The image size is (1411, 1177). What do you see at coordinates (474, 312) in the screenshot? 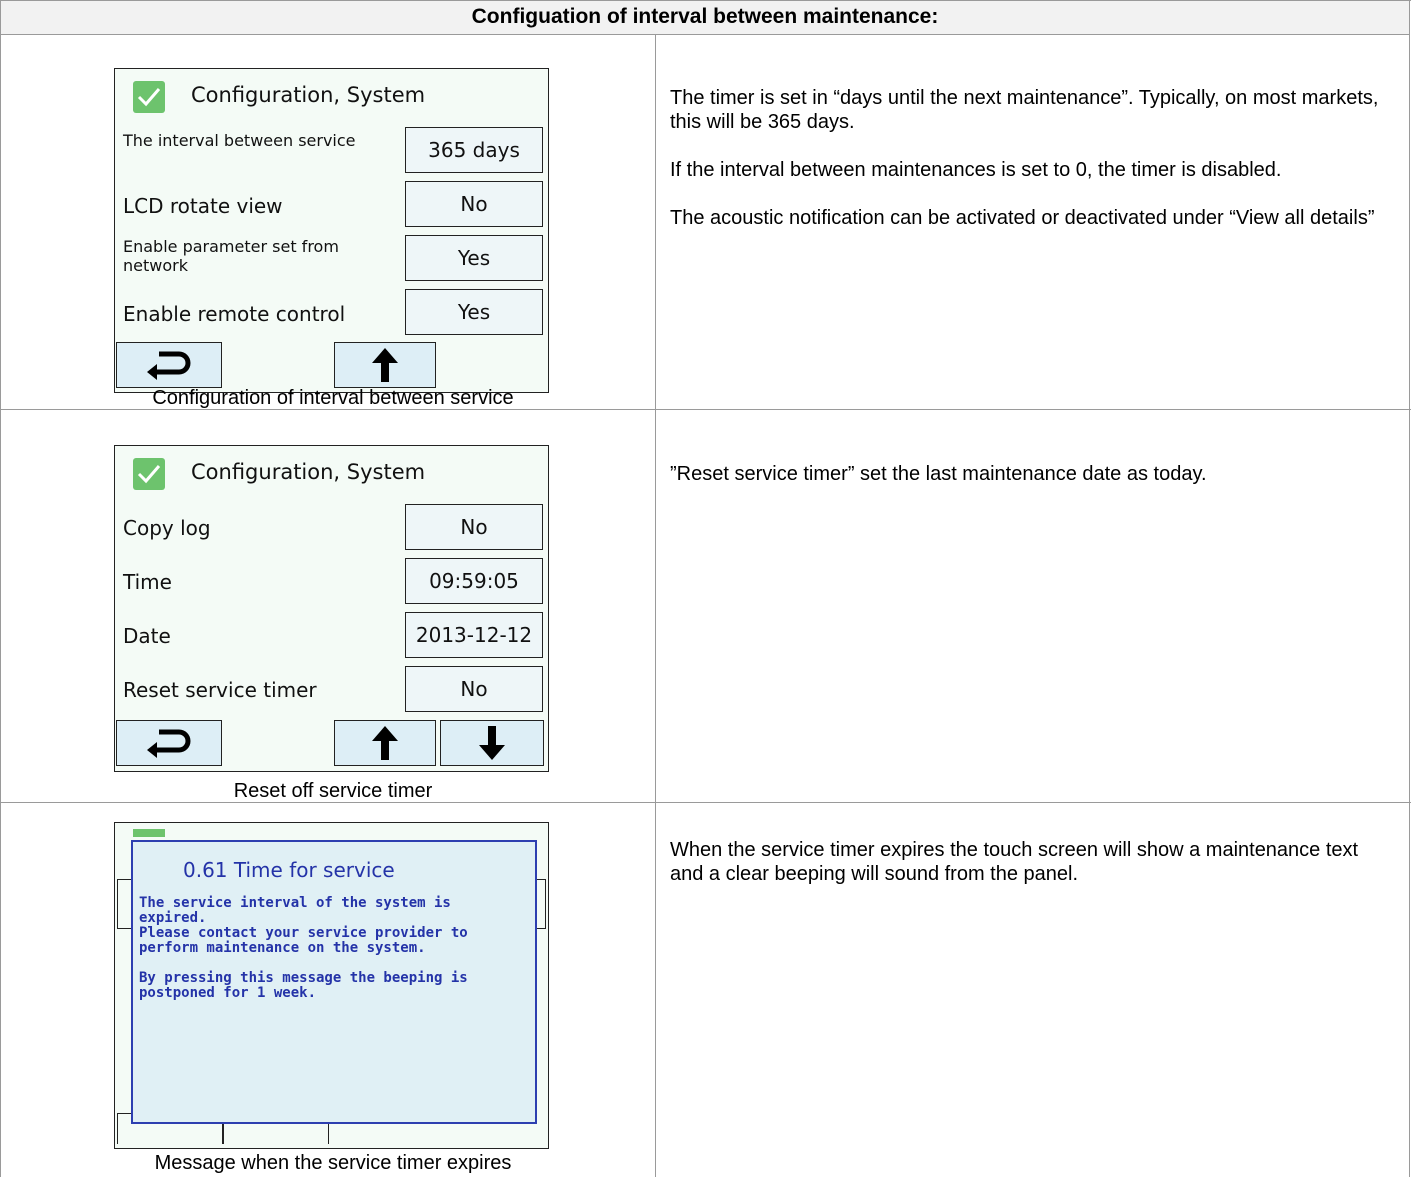
I see `remote-control-value-button: Yes` at bounding box center [474, 312].